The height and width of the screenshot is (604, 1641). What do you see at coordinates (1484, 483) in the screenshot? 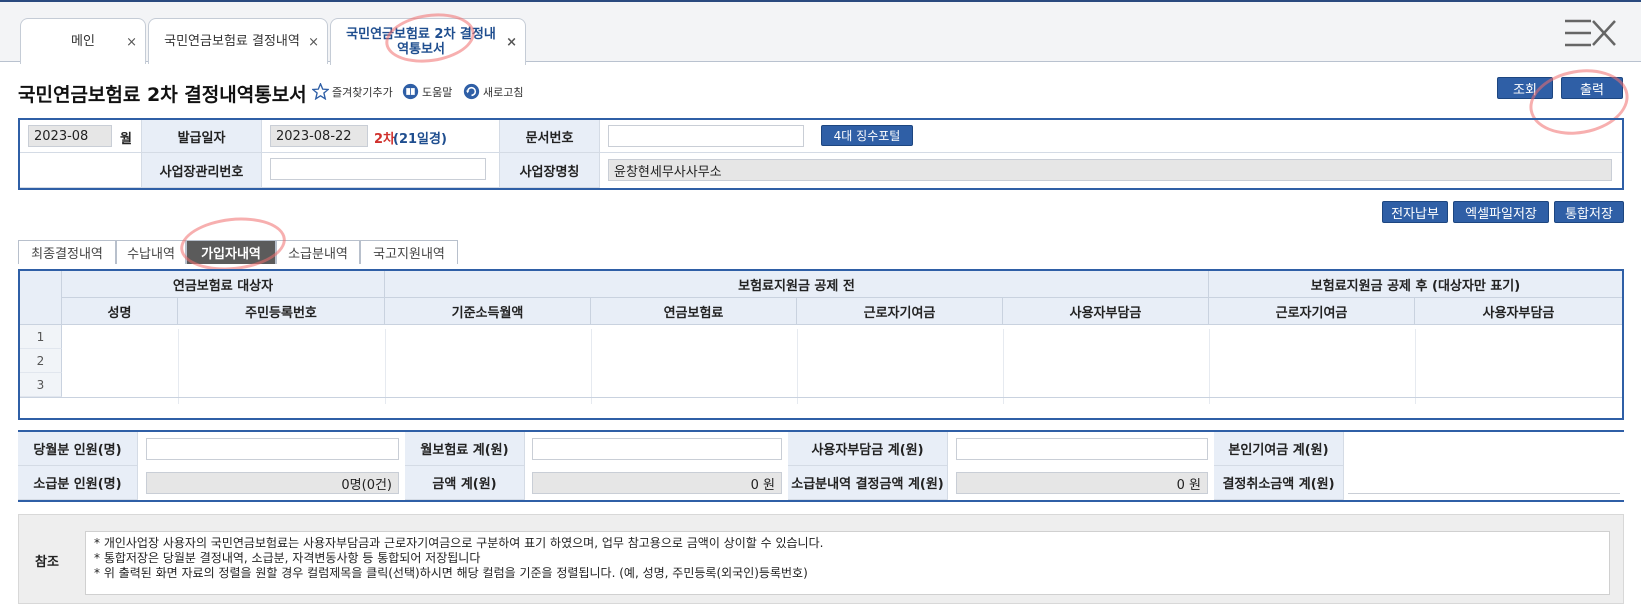
I see `cancel-amount-input` at bounding box center [1484, 483].